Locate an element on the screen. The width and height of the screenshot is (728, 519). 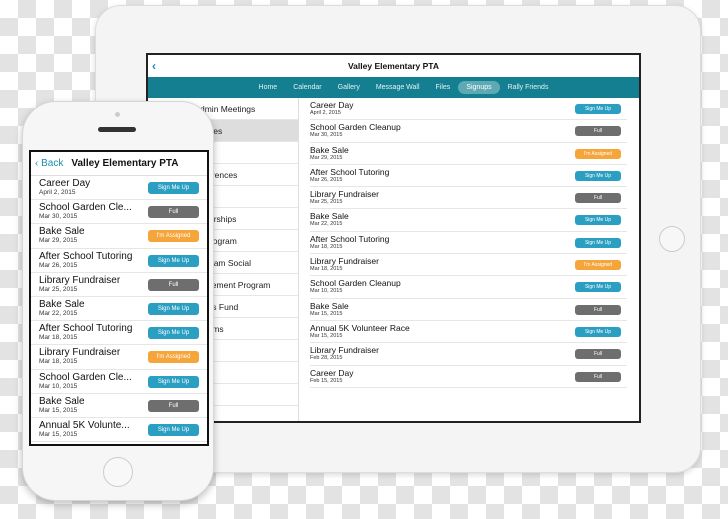
tab-gallery: Gallery is located at coordinates (349, 87).